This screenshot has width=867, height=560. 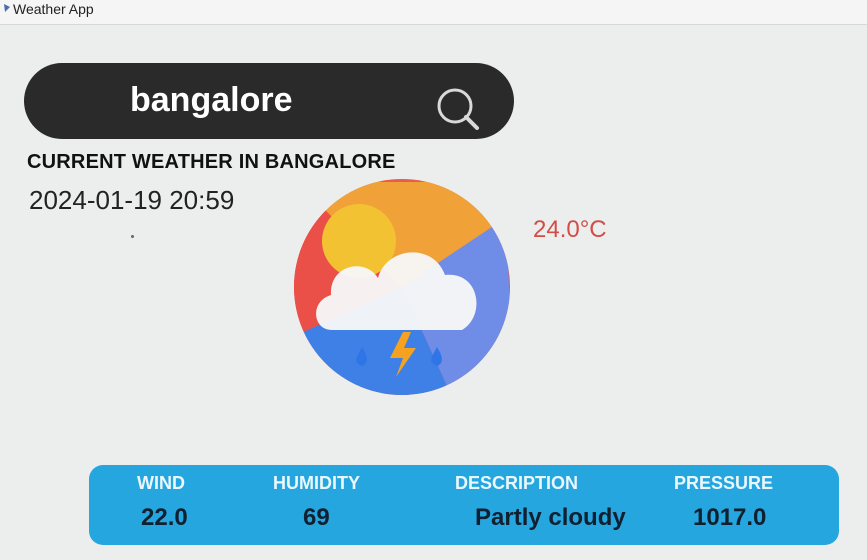 What do you see at coordinates (164, 517) in the screenshot?
I see `wind-value: 22.0` at bounding box center [164, 517].